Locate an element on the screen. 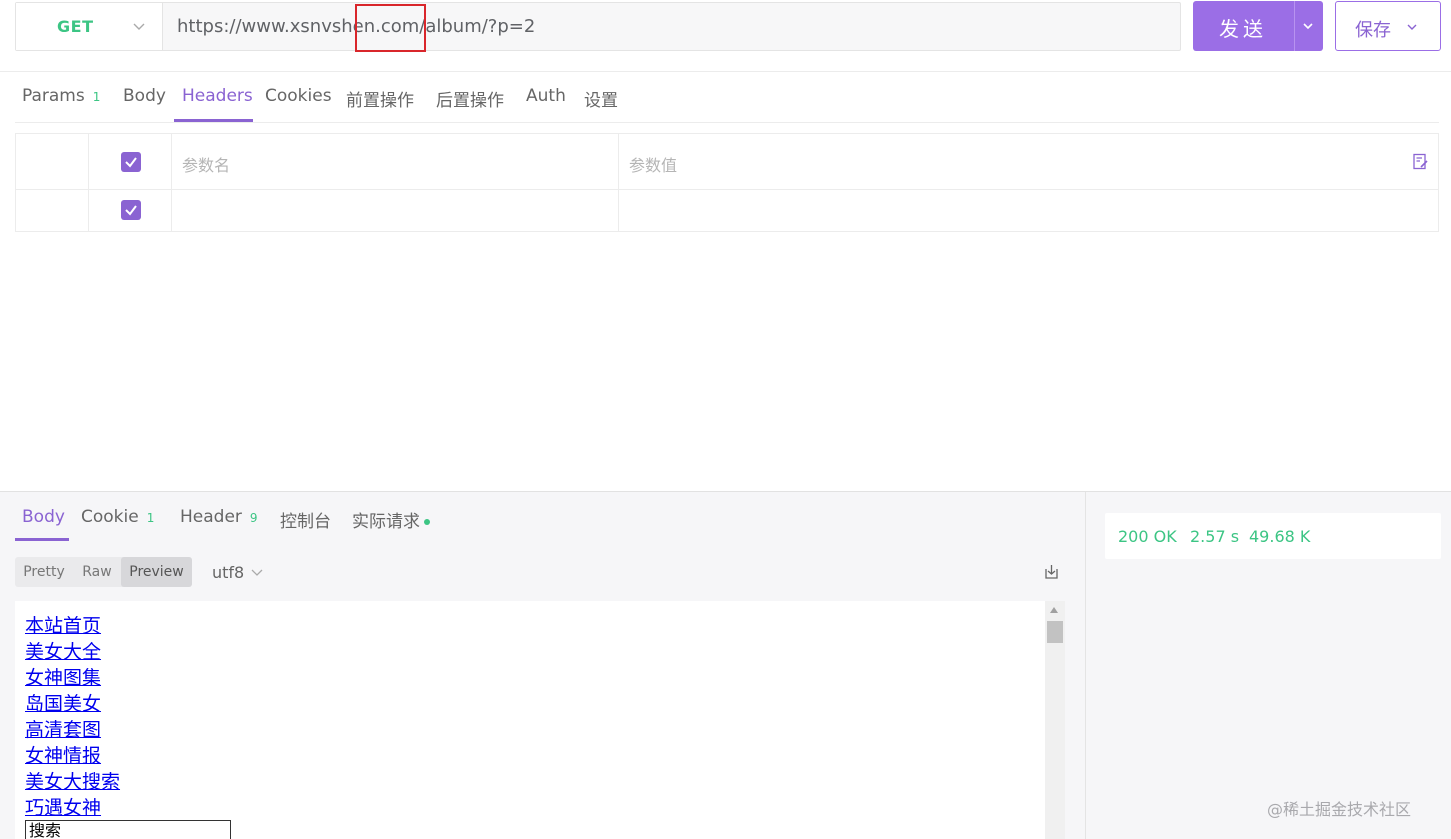  headers-table: 参数名 参数值 is located at coordinates (727, 182).